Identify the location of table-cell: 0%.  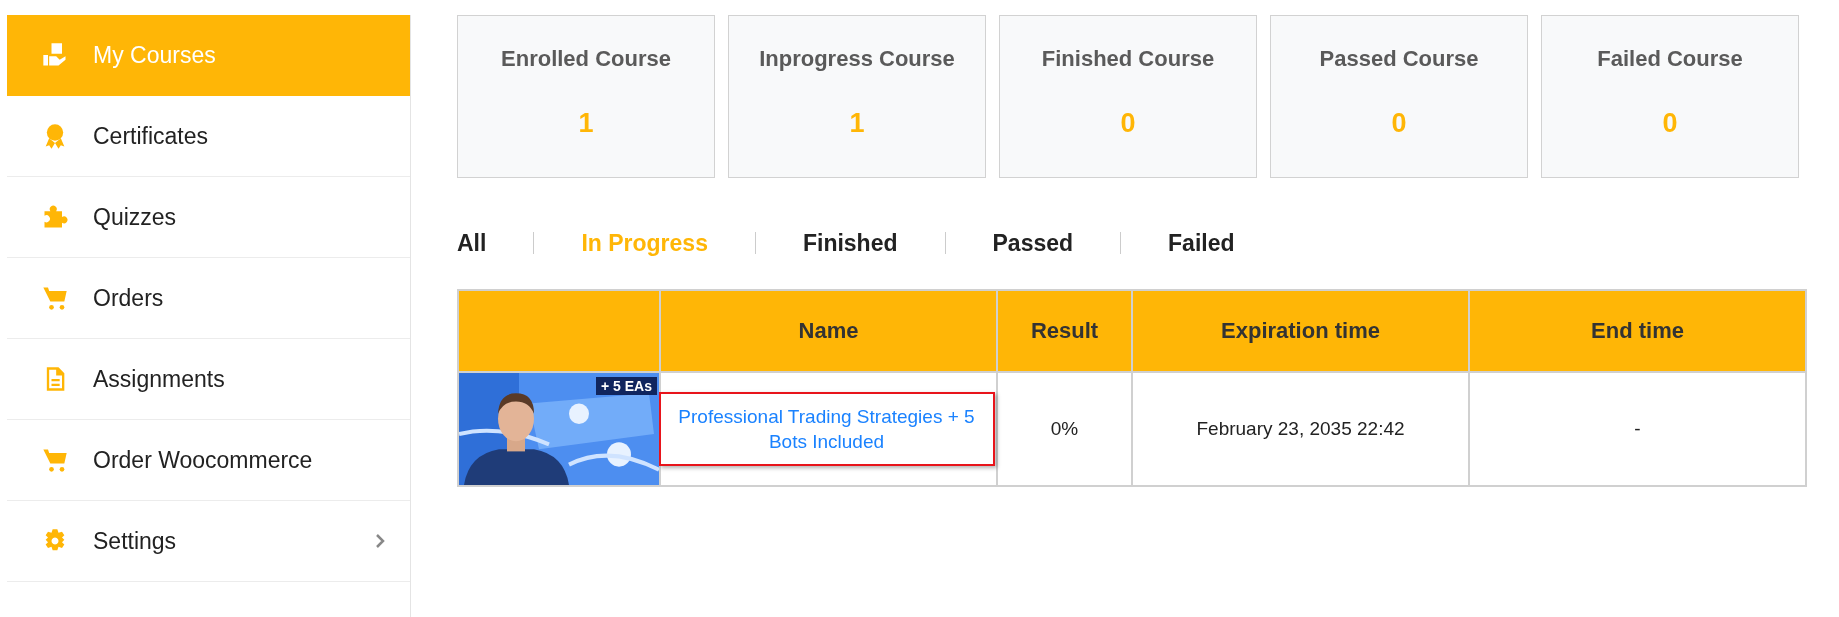
(1064, 429).